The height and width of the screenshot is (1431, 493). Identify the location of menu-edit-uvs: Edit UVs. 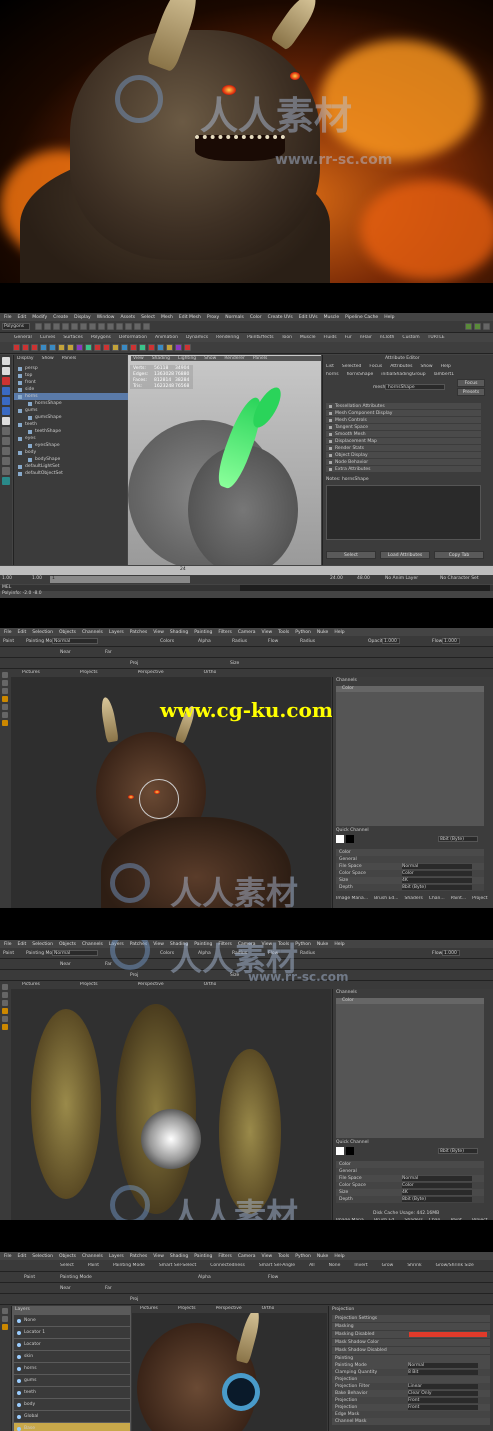
(308, 317).